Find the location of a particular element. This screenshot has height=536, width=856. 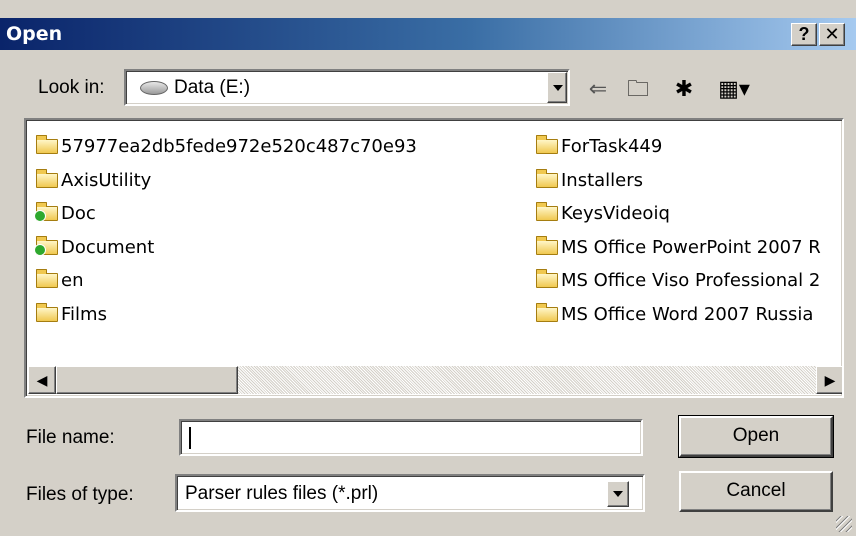

scroll-thumb is located at coordinates (147, 380).